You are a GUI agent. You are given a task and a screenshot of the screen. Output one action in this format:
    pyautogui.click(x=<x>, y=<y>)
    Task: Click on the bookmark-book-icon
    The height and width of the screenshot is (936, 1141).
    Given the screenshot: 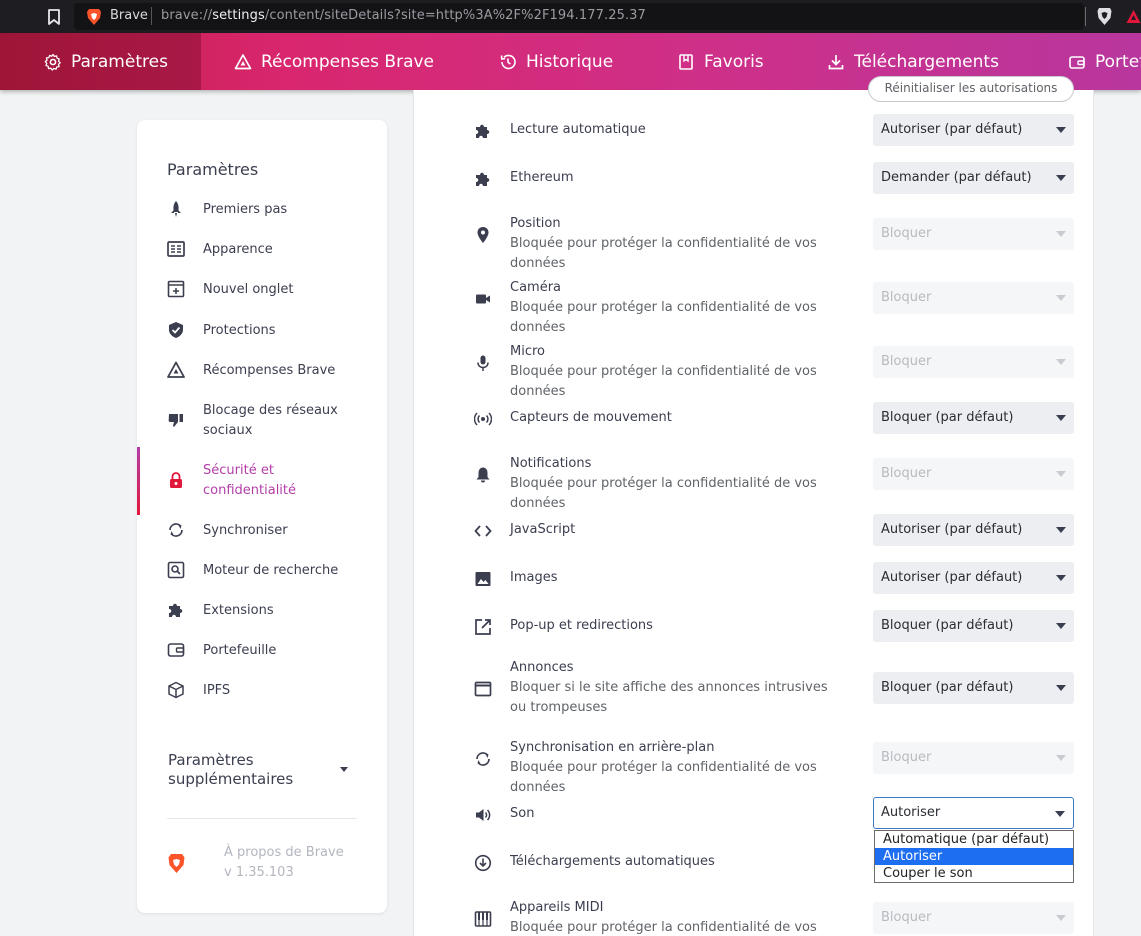 What is the action you would take?
    pyautogui.click(x=686, y=61)
    